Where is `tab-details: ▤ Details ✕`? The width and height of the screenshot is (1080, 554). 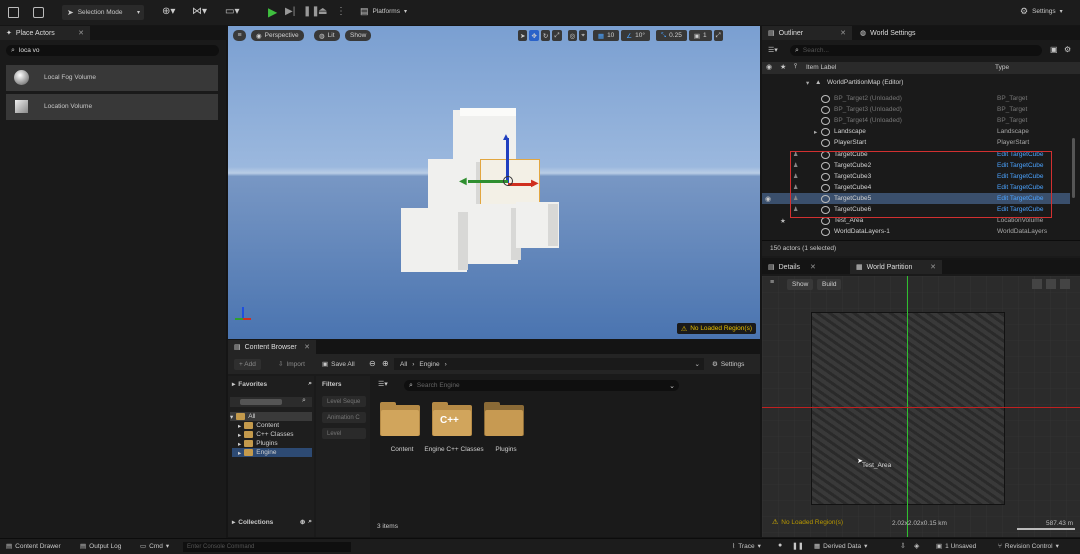
tab-details: ▤ Details ✕ is located at coordinates (792, 267).